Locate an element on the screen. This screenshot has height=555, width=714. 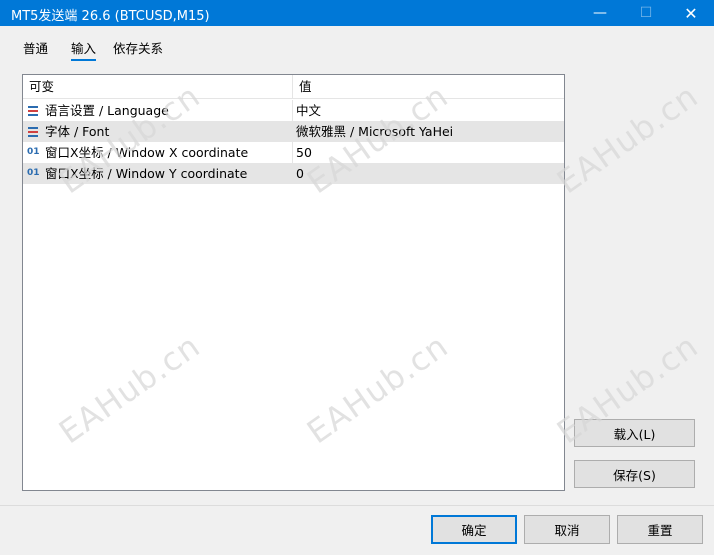
save-button: 保存(S) is located at coordinates (634, 474).